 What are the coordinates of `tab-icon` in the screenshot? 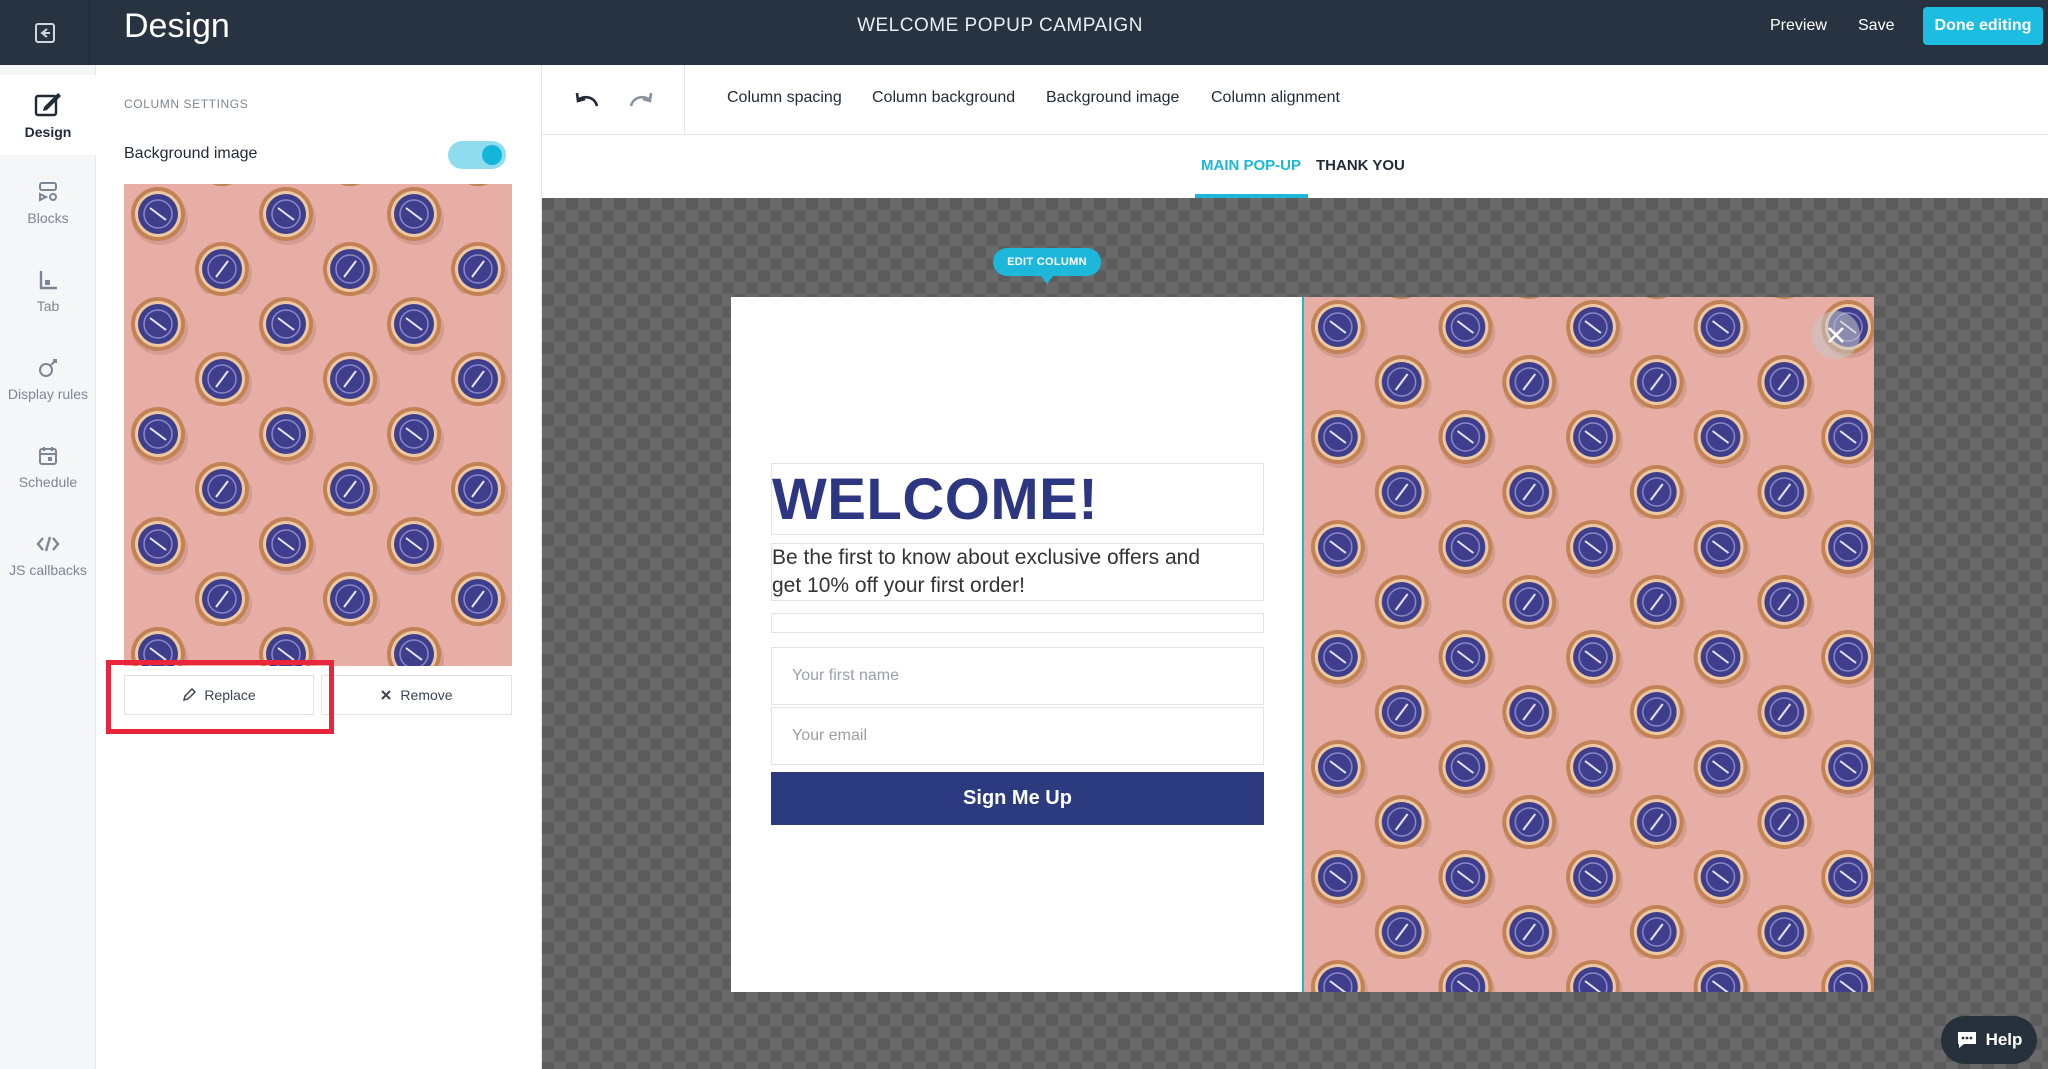 It's located at (48, 280).